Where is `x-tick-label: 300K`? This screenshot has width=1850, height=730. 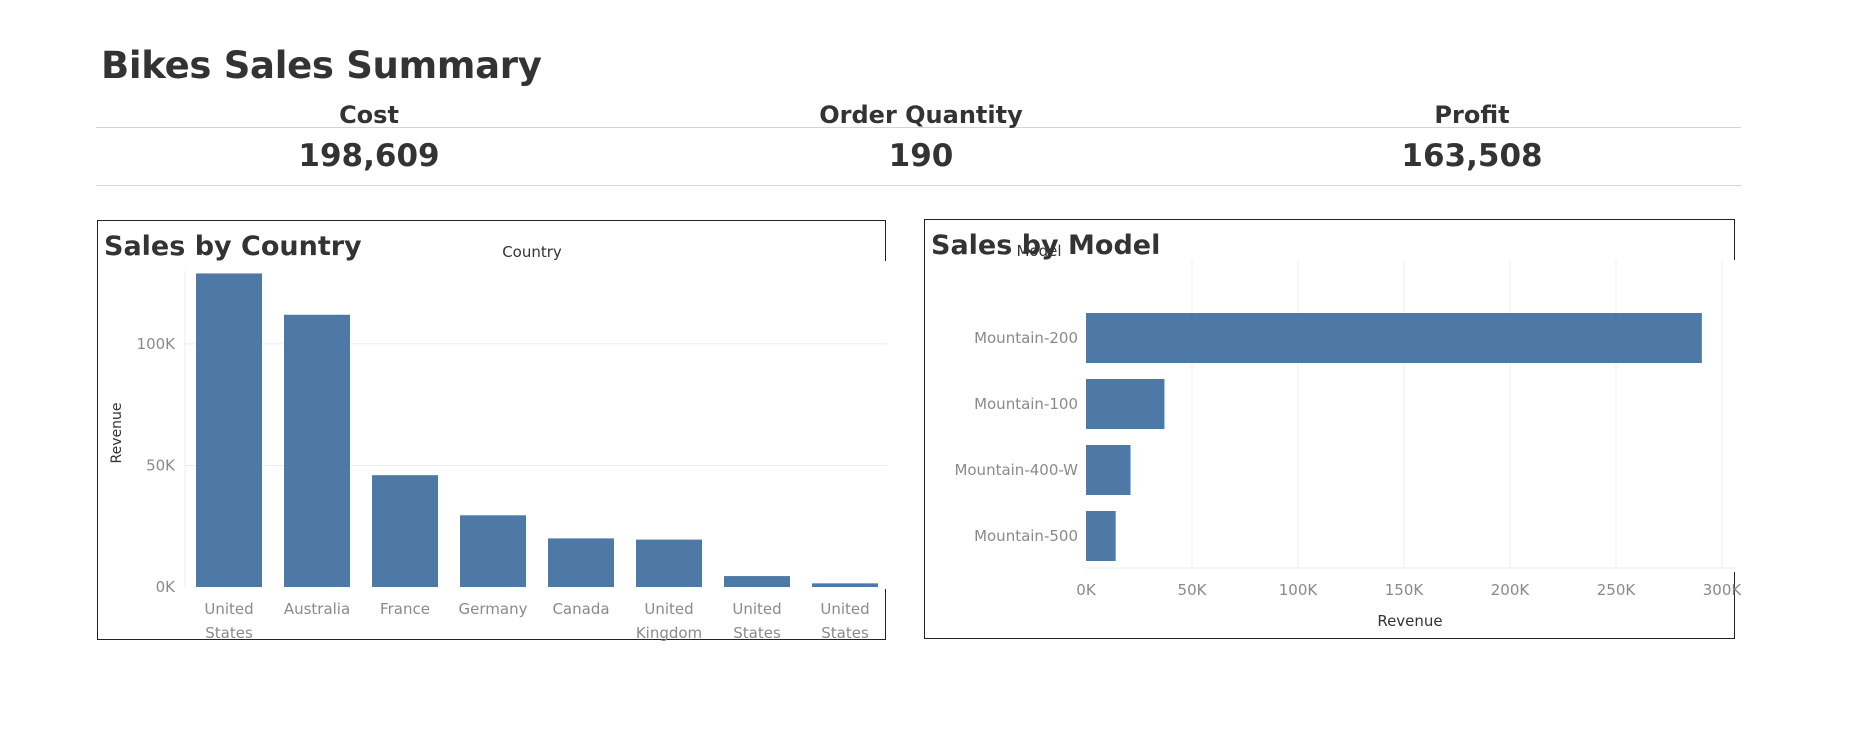
x-tick-label: 300K is located at coordinates (1723, 590).